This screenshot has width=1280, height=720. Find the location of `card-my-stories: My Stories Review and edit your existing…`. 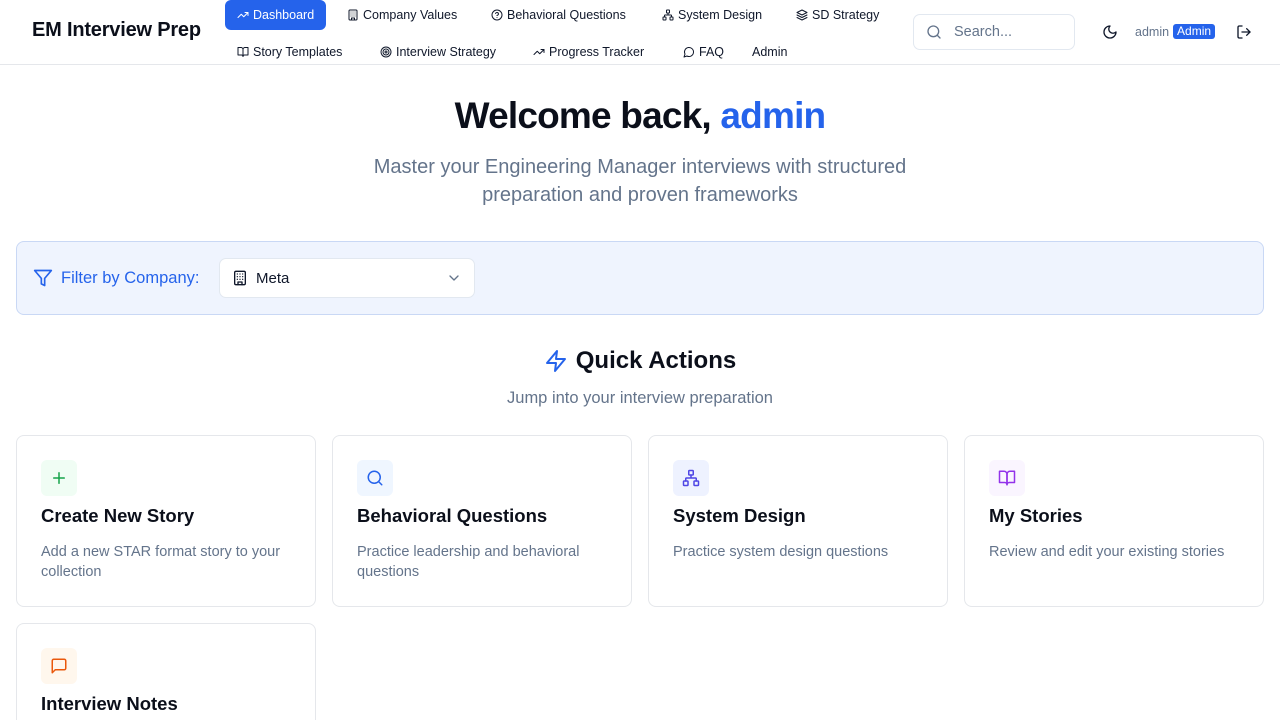

card-my-stories: My Stories Review and edit your existing… is located at coordinates (1114, 521).